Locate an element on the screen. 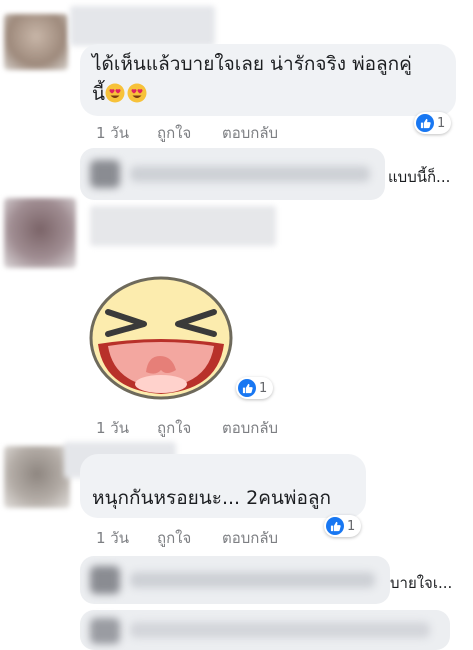 This screenshot has height=650, width=473. reaction-badge: 1 is located at coordinates (255, 388).